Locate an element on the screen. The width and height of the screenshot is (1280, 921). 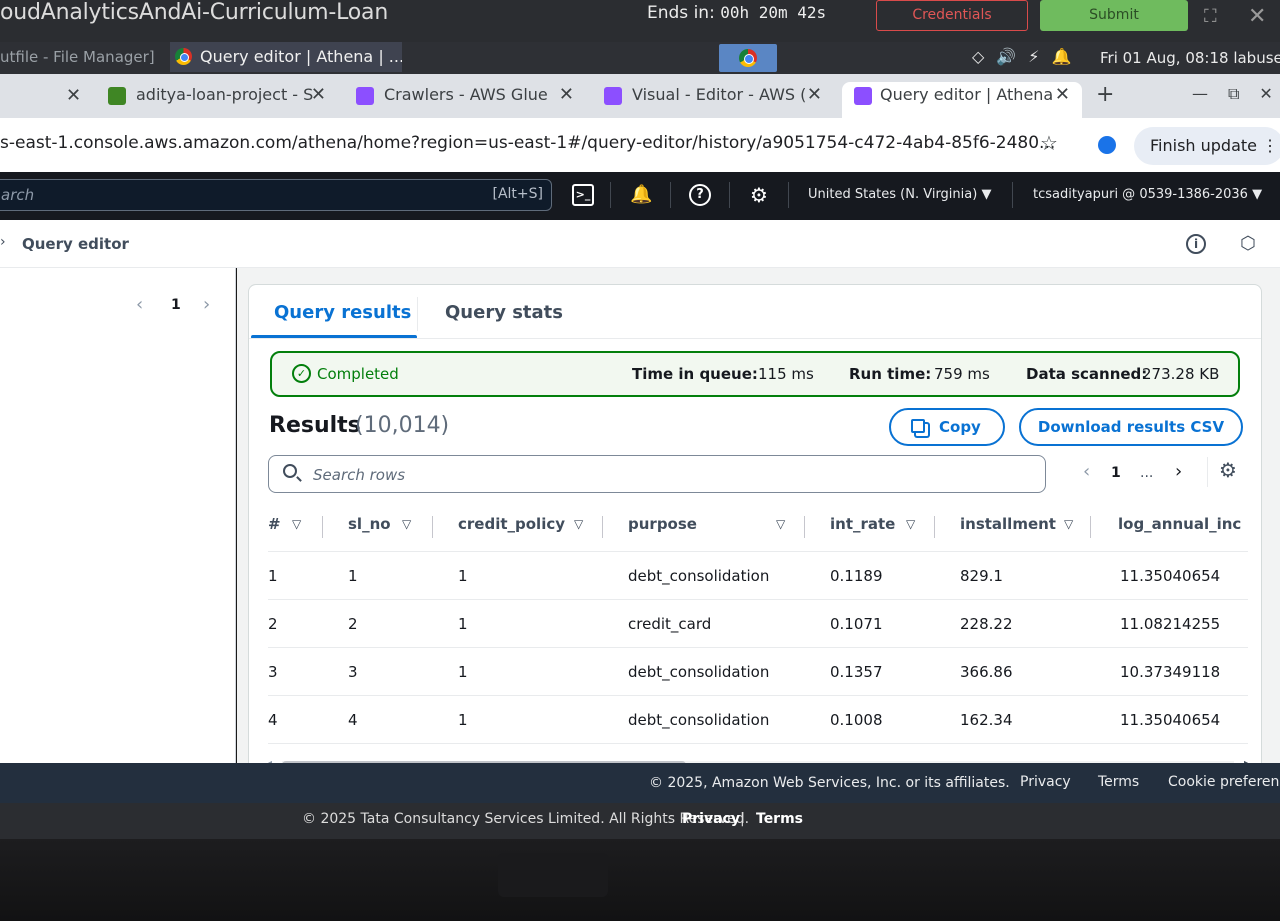
column-header-sl-no: sl_no is located at coordinates (369, 528).